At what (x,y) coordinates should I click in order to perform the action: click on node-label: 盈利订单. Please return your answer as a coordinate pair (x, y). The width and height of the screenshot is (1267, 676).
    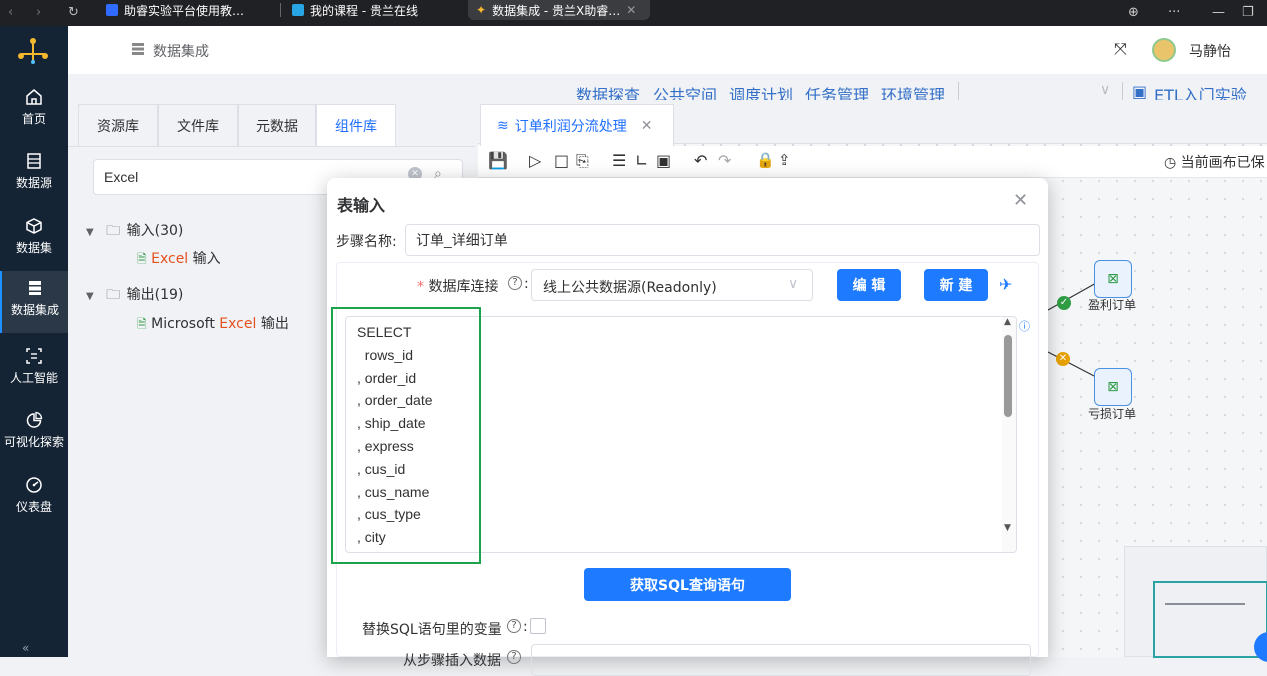
    Looking at the image, I should click on (1112, 305).